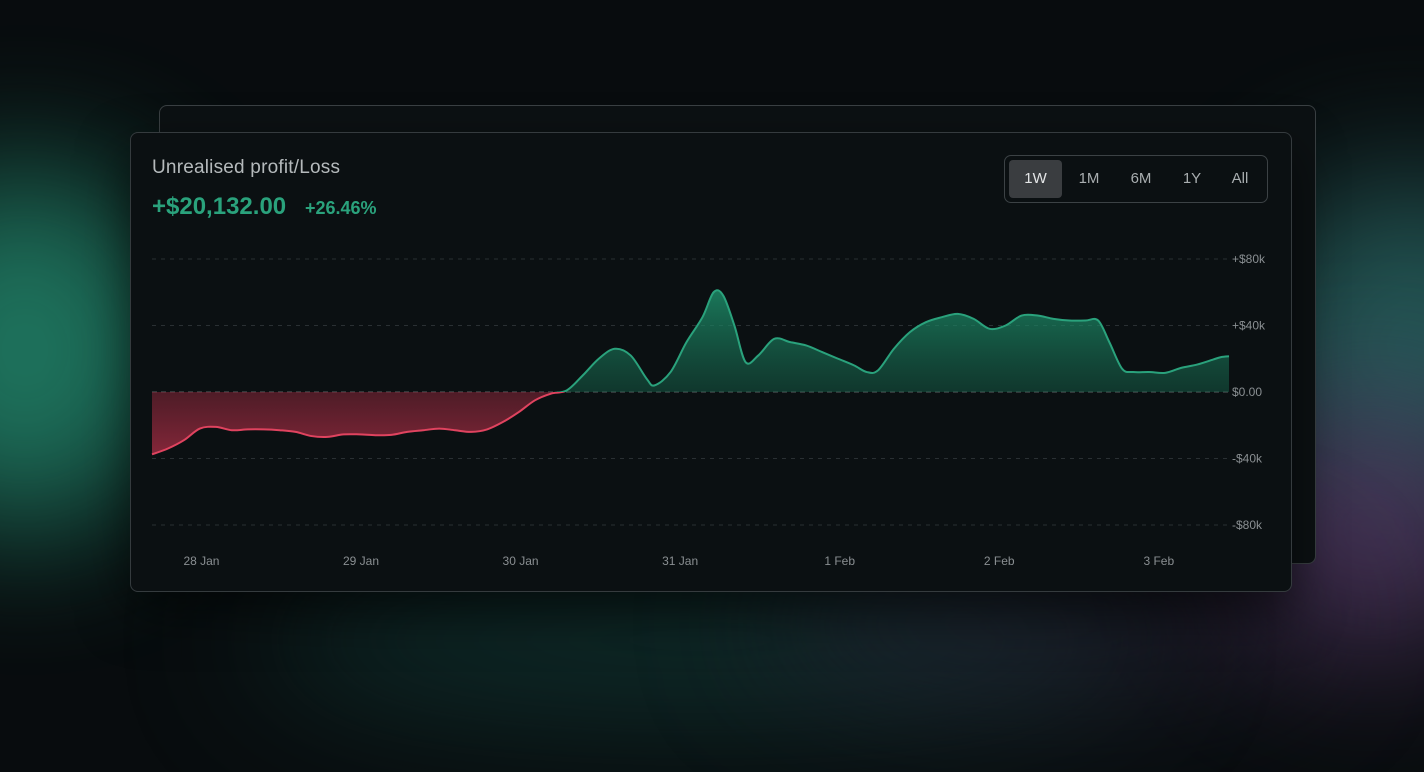 This screenshot has height=772, width=1424. What do you see at coordinates (839, 561) in the screenshot?
I see `x-tick-label: 1 Feb` at bounding box center [839, 561].